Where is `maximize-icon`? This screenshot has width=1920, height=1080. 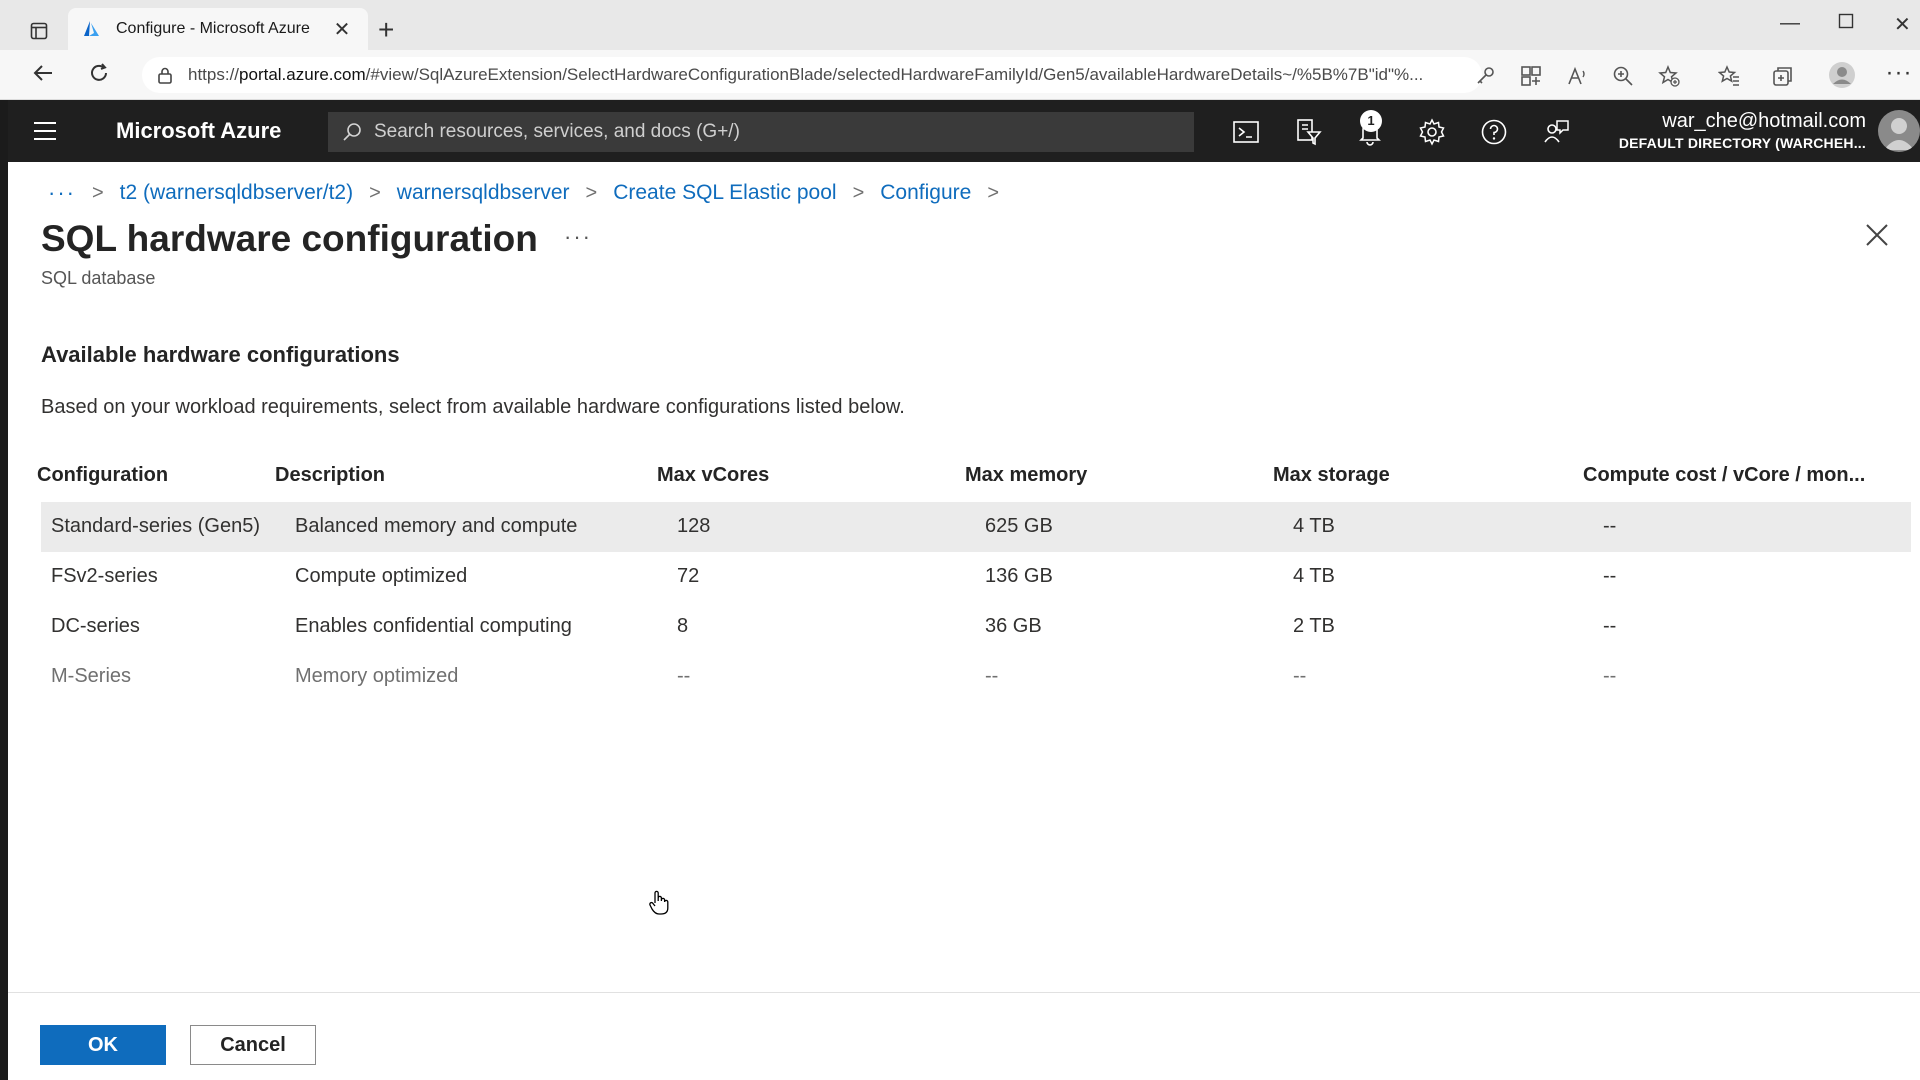 maximize-icon is located at coordinates (1846, 23).